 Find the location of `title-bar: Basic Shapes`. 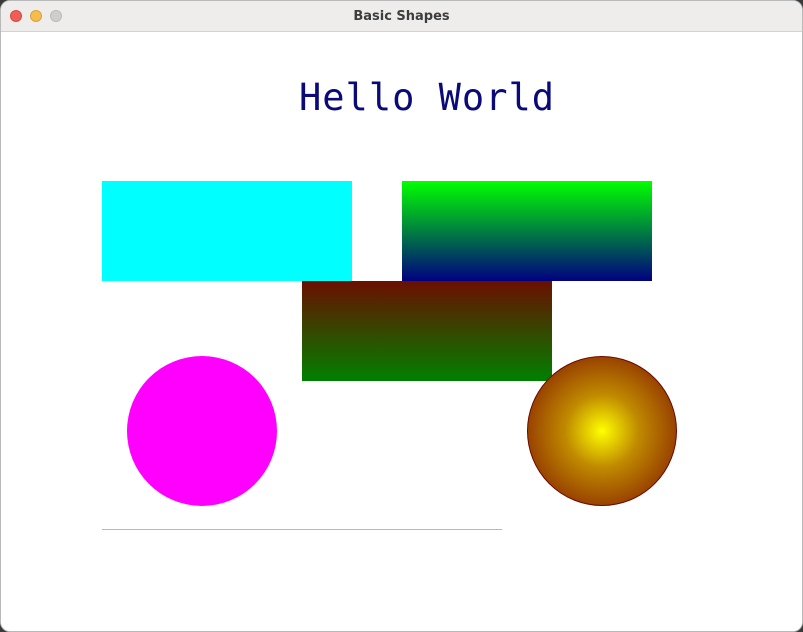

title-bar: Basic Shapes is located at coordinates (401, 16).